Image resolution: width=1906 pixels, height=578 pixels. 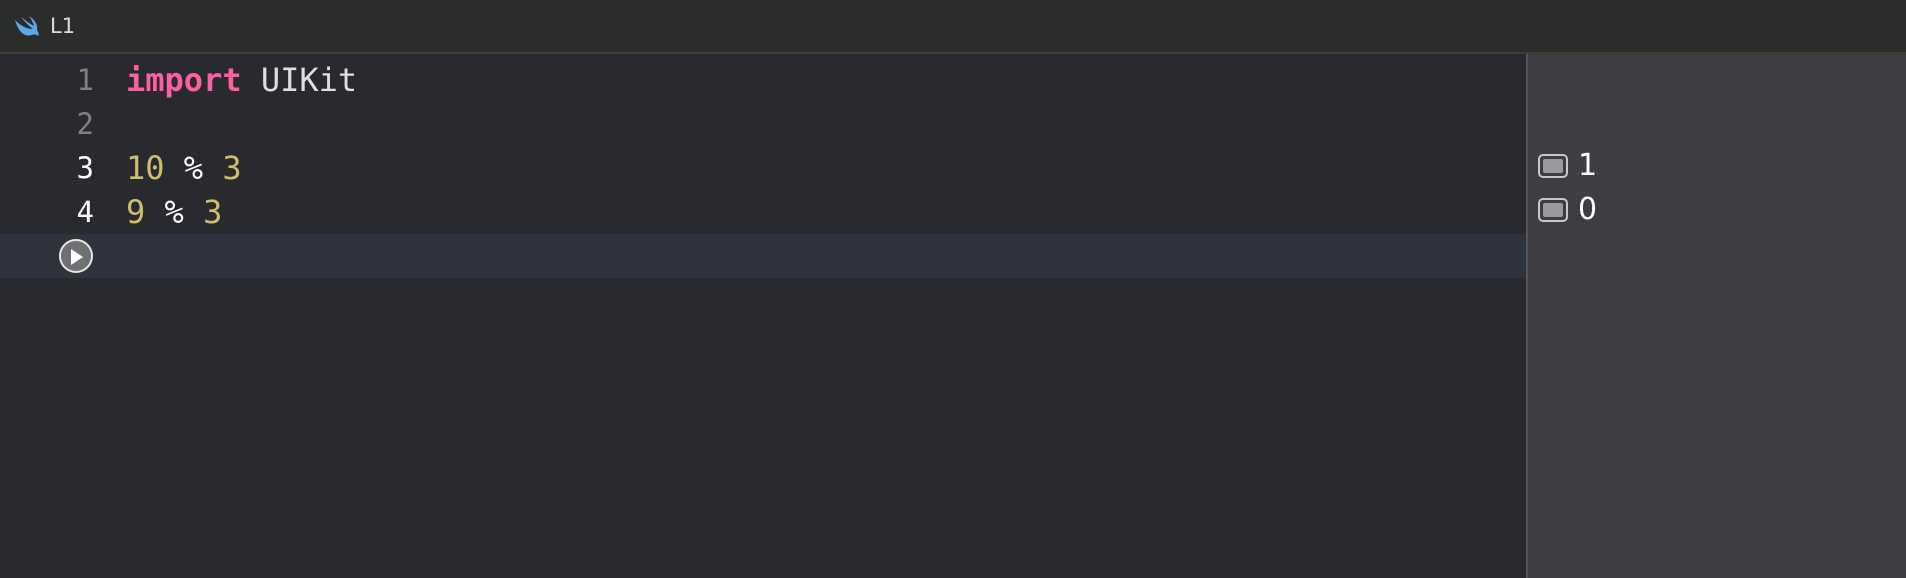 I want to click on code-text: import UIKit, so click(x=241, y=80).